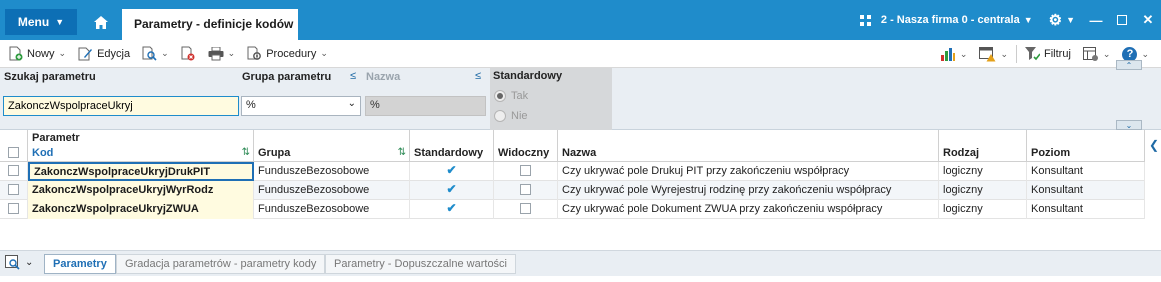 The width and height of the screenshot is (1161, 282). What do you see at coordinates (528, 76) in the screenshot?
I see `standard-label: Standardowy` at bounding box center [528, 76].